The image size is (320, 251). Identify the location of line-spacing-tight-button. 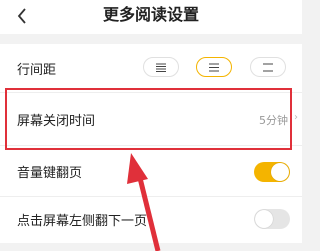
(161, 67).